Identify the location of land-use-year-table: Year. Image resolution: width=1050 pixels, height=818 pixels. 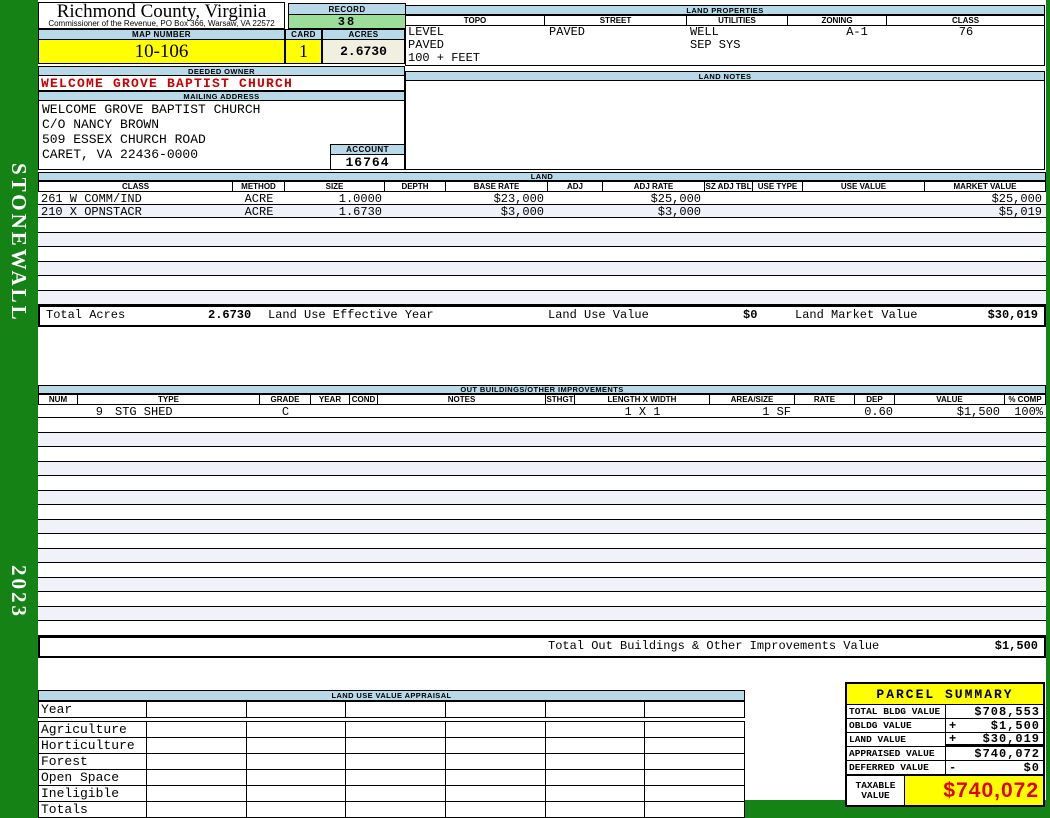
(391, 709).